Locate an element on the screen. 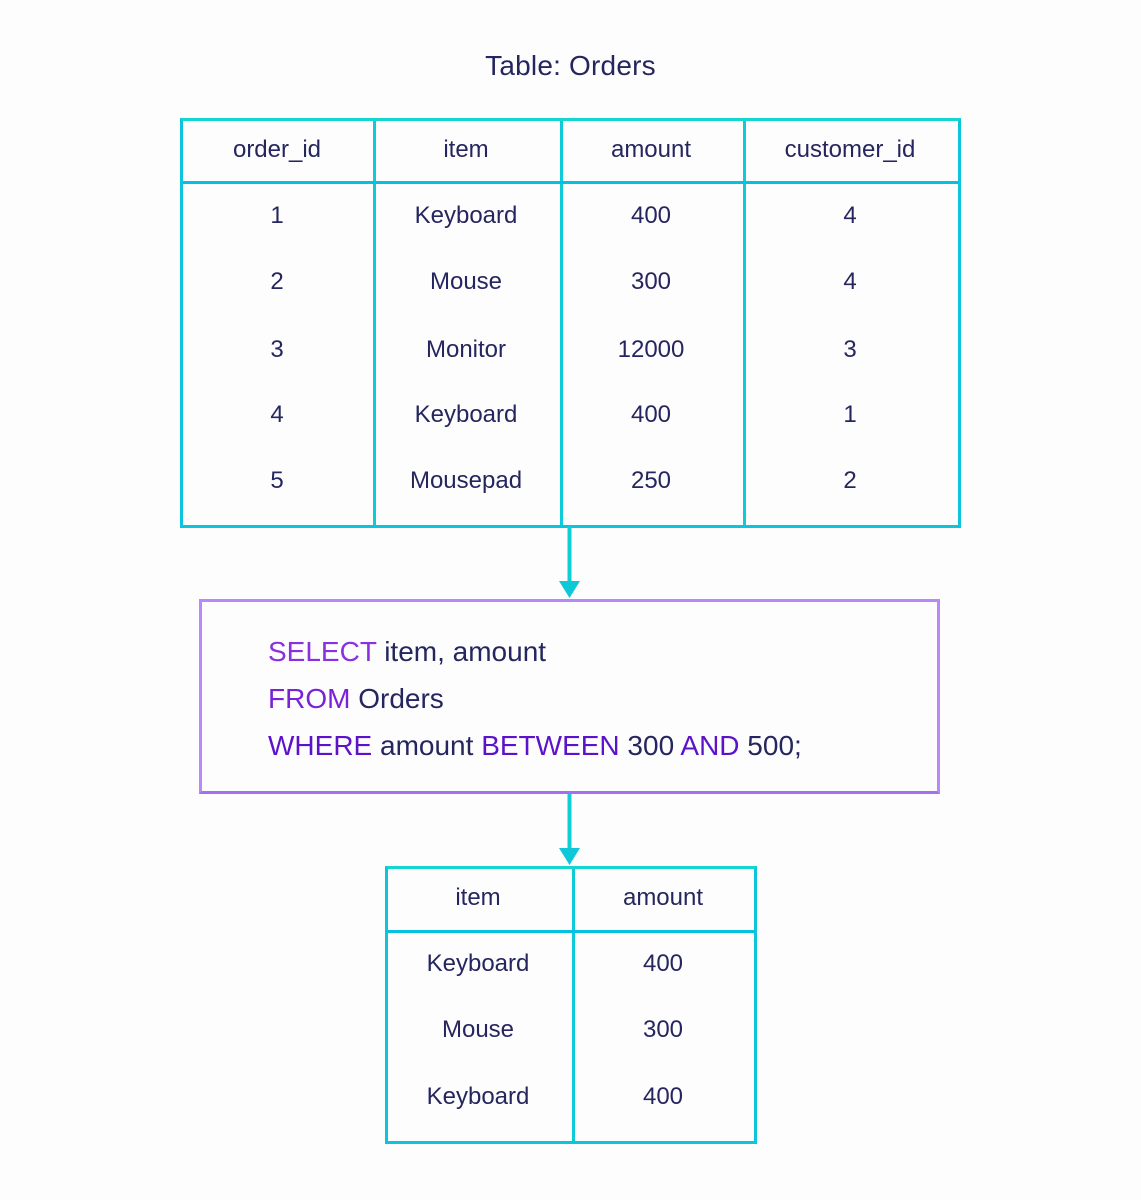  sql-text: item, amount is located at coordinates (461, 651).